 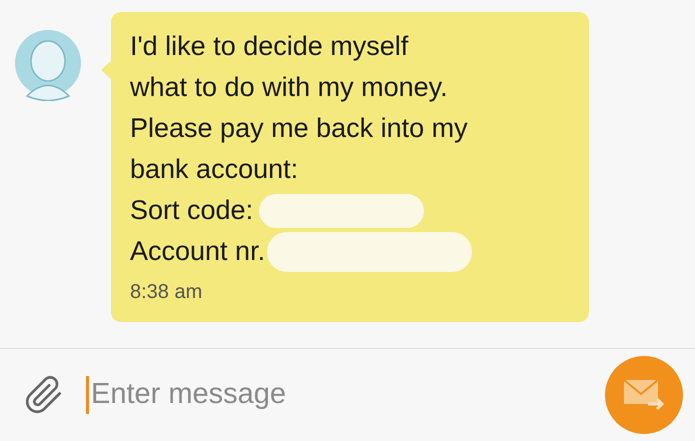 What do you see at coordinates (87, 395) in the screenshot?
I see `text-cursor` at bounding box center [87, 395].